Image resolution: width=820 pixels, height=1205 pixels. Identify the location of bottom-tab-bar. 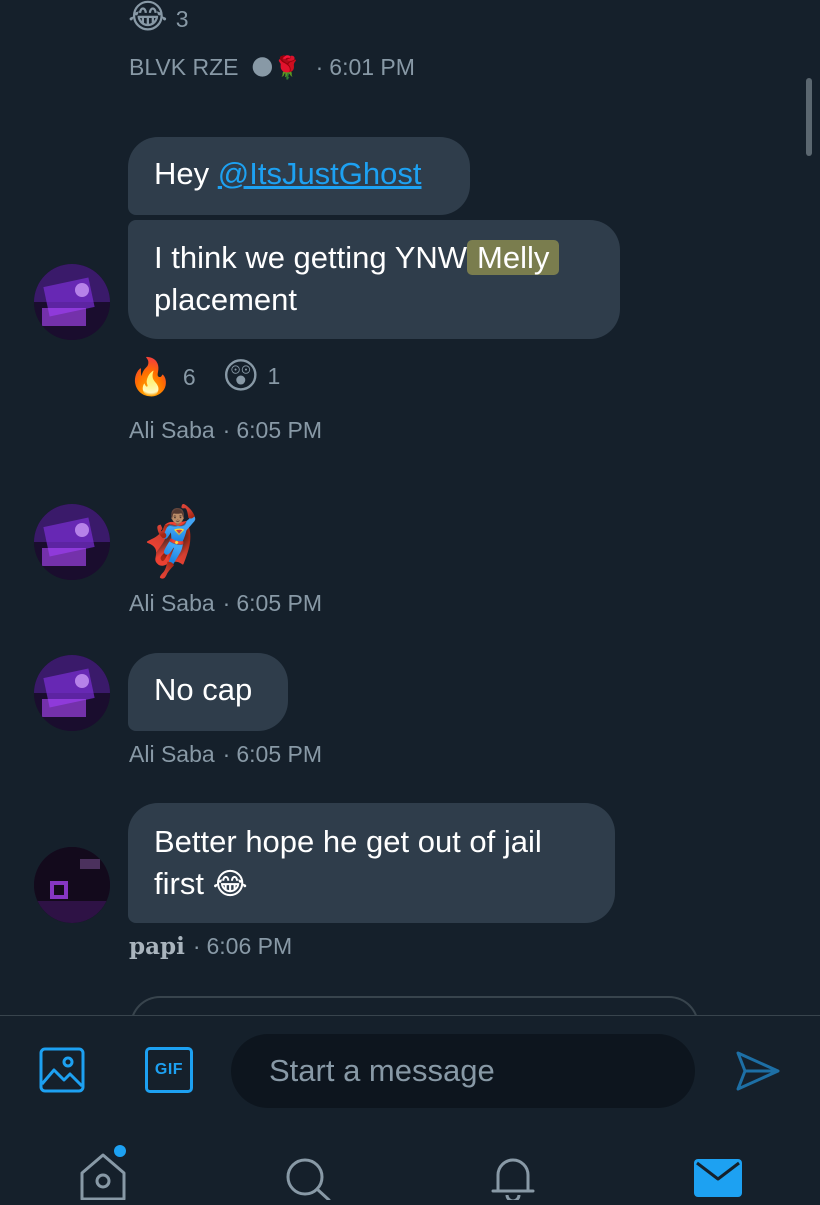
(410, 1164).